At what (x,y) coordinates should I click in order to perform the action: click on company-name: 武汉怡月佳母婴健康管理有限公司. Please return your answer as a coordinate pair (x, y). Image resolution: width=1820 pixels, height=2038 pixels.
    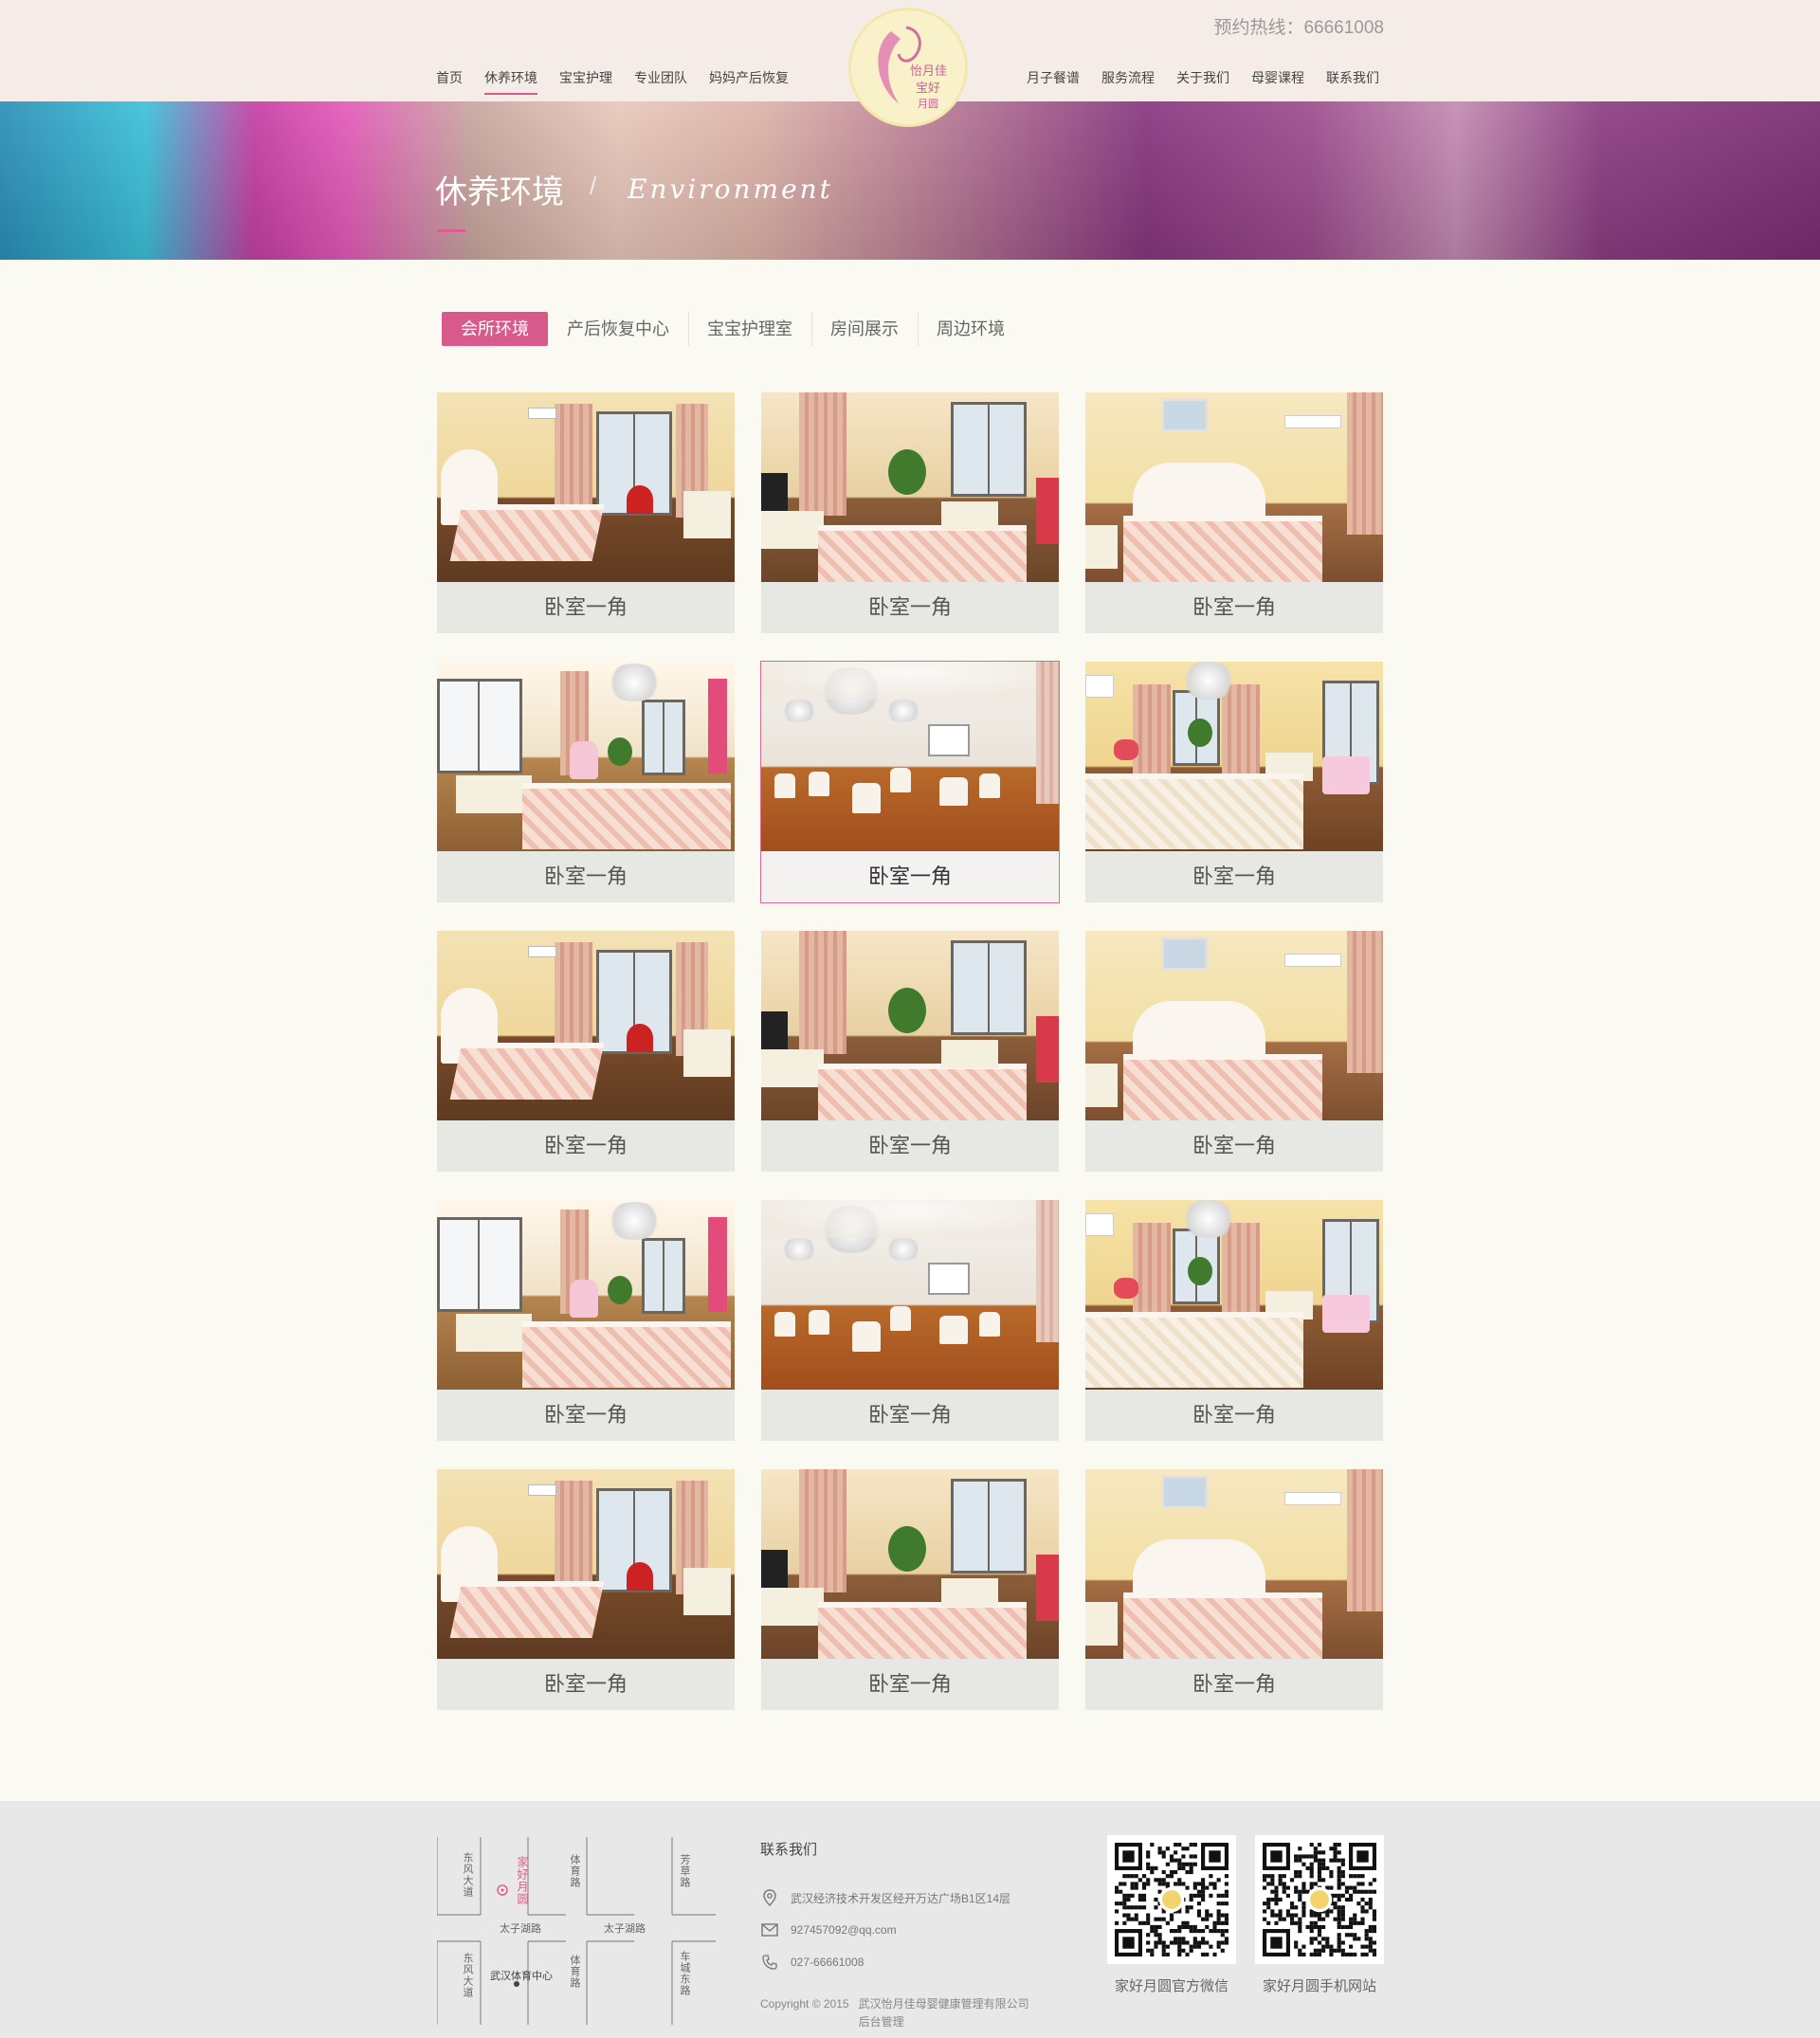
    Looking at the image, I should click on (943, 2004).